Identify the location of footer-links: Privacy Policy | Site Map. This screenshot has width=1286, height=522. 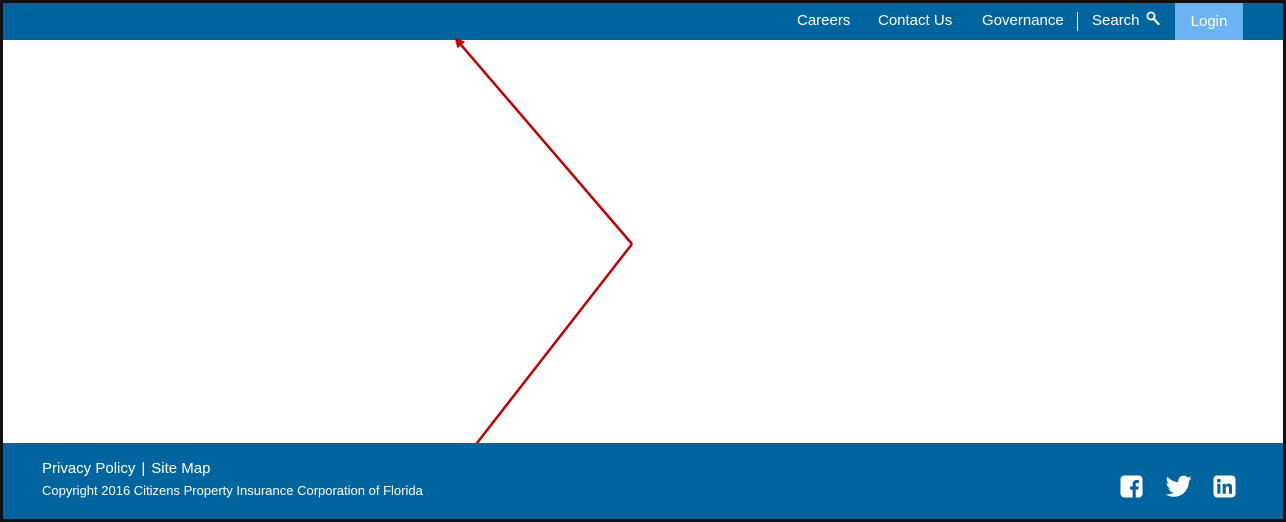
(126, 468).